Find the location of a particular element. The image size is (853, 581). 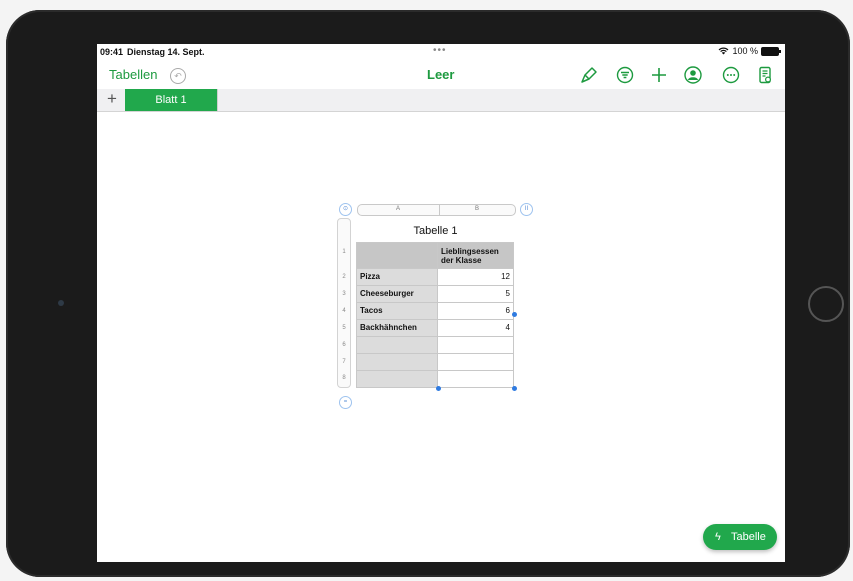

column-header-b: B is located at coordinates (477, 209).